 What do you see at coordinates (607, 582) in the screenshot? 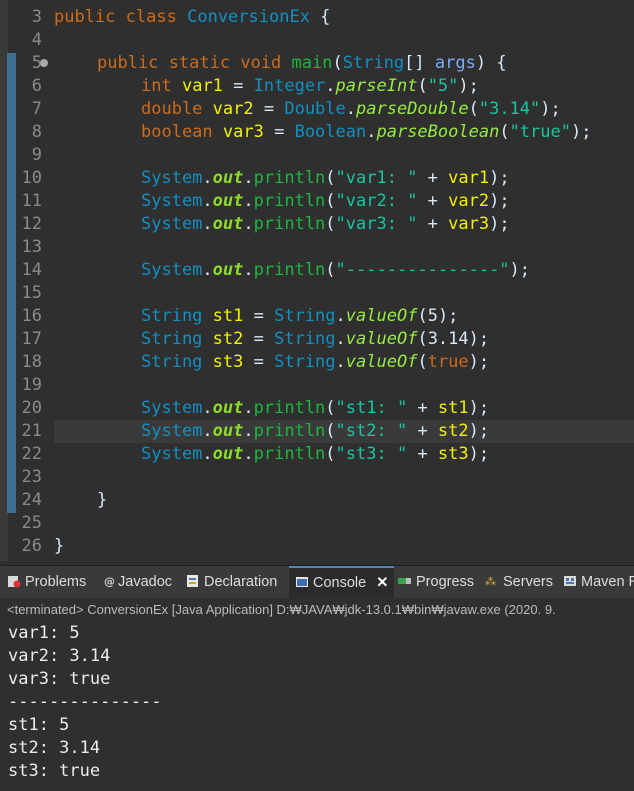
I see `tab-label: Maven R` at bounding box center [607, 582].